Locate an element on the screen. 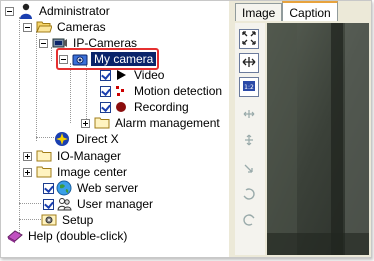  tree-item-label: Setup is located at coordinates (78, 220).